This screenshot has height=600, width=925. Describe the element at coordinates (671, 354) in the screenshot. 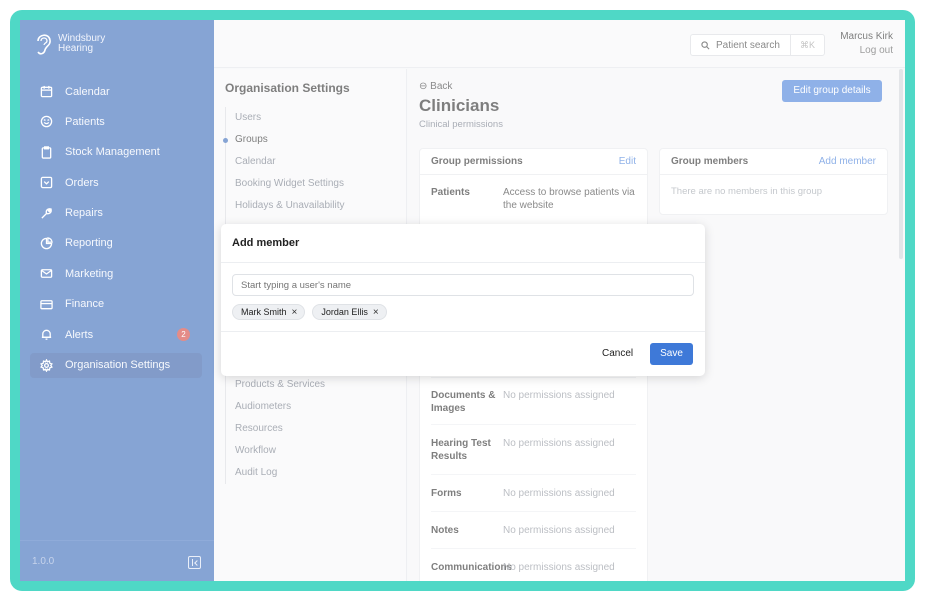

I see `save-button: Save` at that location.